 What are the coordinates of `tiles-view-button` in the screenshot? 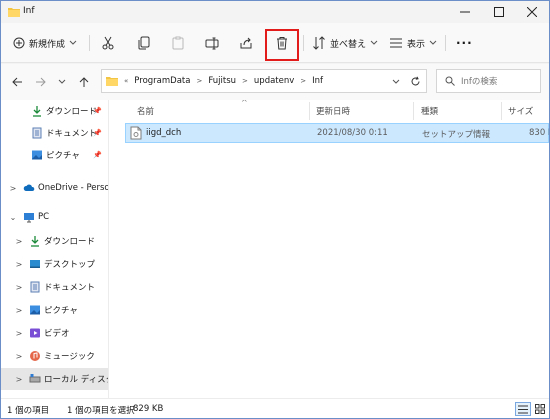 It's located at (540, 409).